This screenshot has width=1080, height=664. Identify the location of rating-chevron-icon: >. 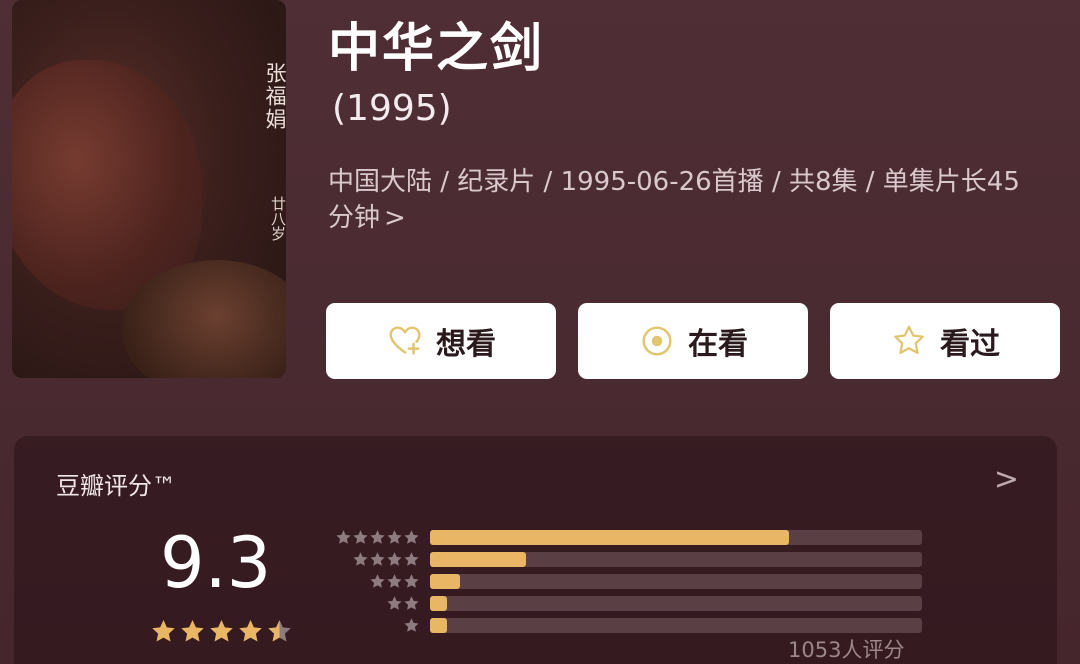
(1006, 479).